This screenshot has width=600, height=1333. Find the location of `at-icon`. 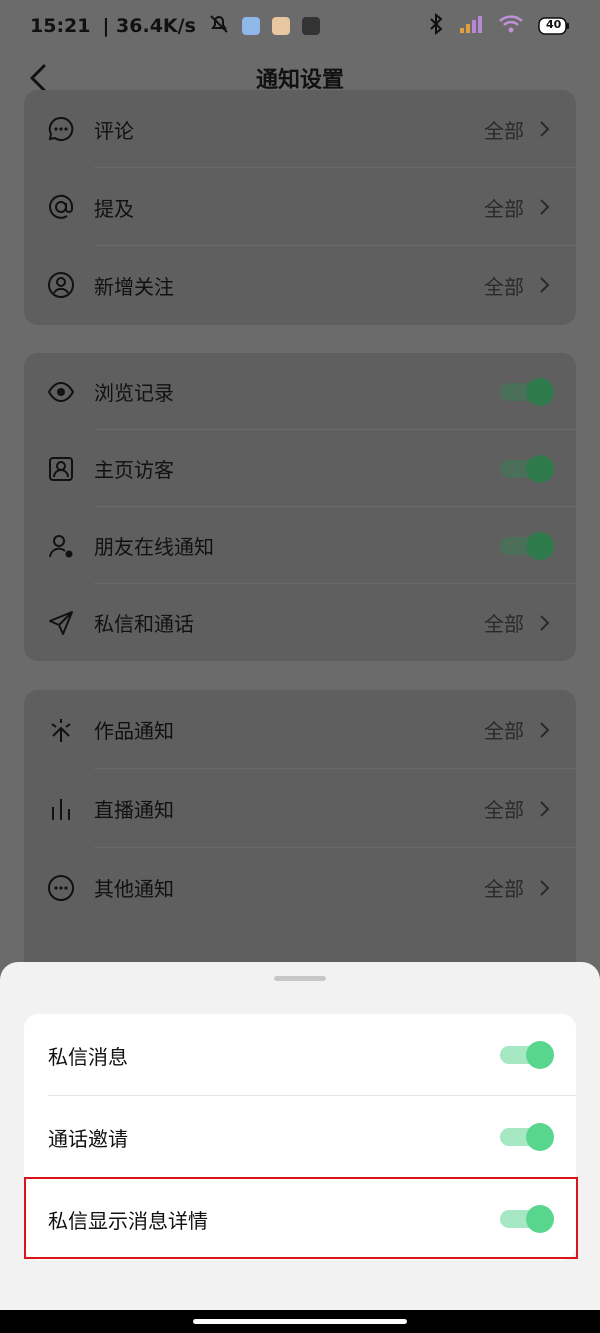

at-icon is located at coordinates (61, 207).